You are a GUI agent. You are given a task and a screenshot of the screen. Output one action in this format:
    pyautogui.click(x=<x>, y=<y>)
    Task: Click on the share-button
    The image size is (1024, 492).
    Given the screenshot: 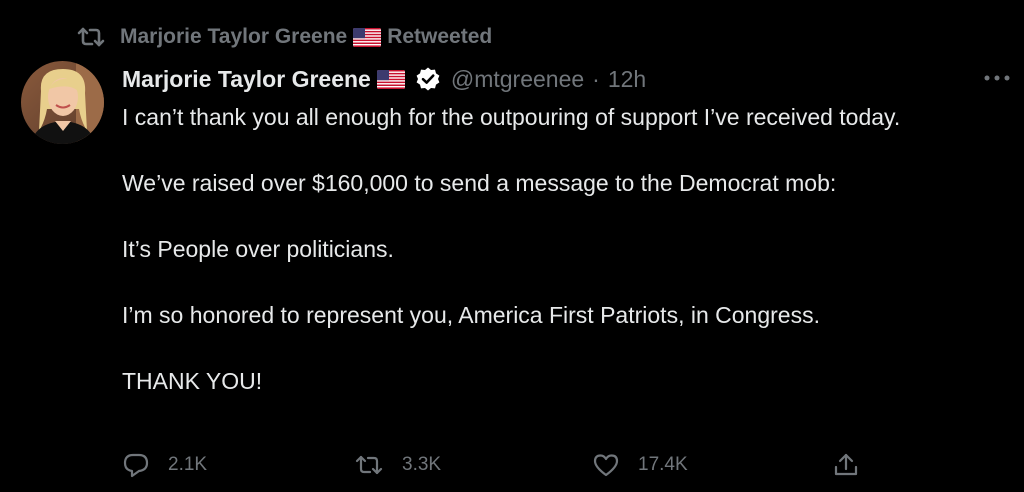 What is the action you would take?
    pyautogui.click(x=855, y=465)
    